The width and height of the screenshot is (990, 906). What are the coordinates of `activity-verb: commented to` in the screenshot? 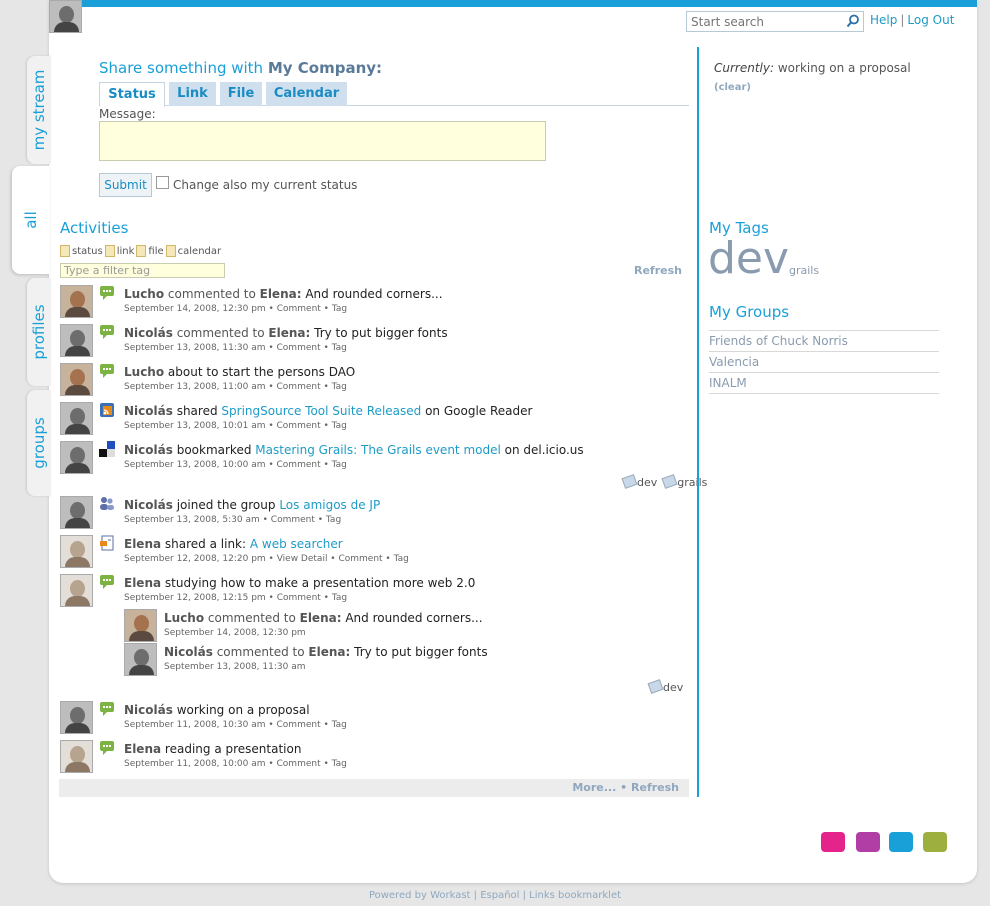 It's located at (251, 618).